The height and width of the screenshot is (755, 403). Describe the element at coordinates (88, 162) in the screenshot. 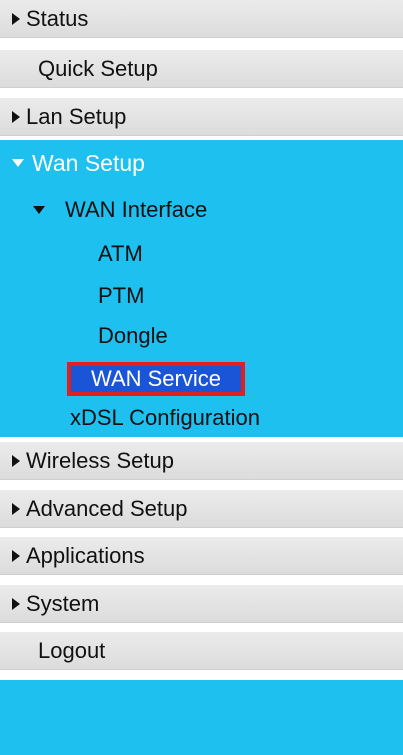

I see `menu-item-wan-setup-label: Wan Setup` at that location.